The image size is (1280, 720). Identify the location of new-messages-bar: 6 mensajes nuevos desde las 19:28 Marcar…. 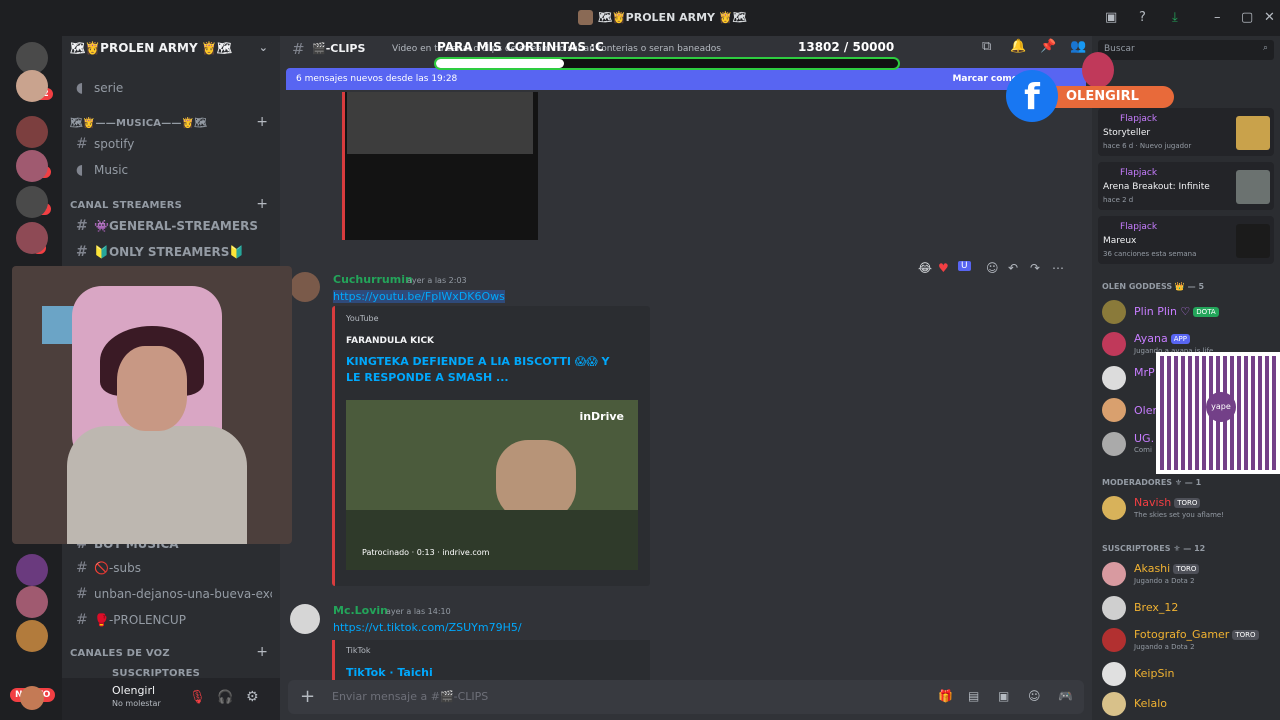
(686, 79).